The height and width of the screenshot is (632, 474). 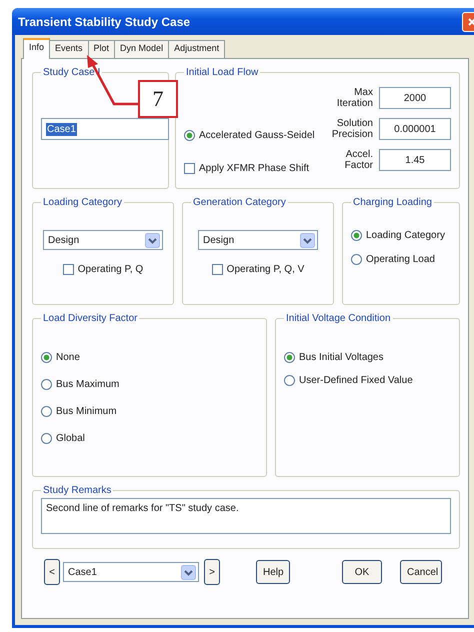 What do you see at coordinates (362, 572) in the screenshot?
I see `dialog-button: OK` at bounding box center [362, 572].